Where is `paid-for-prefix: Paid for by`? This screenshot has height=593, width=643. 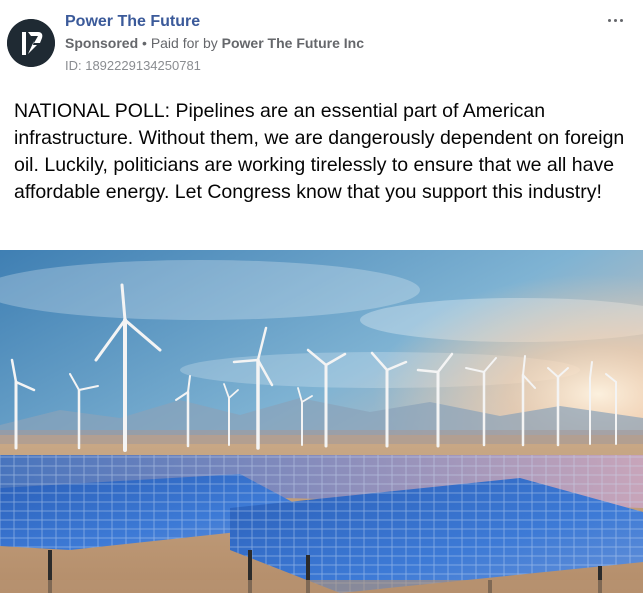 paid-for-prefix: Paid for by is located at coordinates (184, 43).